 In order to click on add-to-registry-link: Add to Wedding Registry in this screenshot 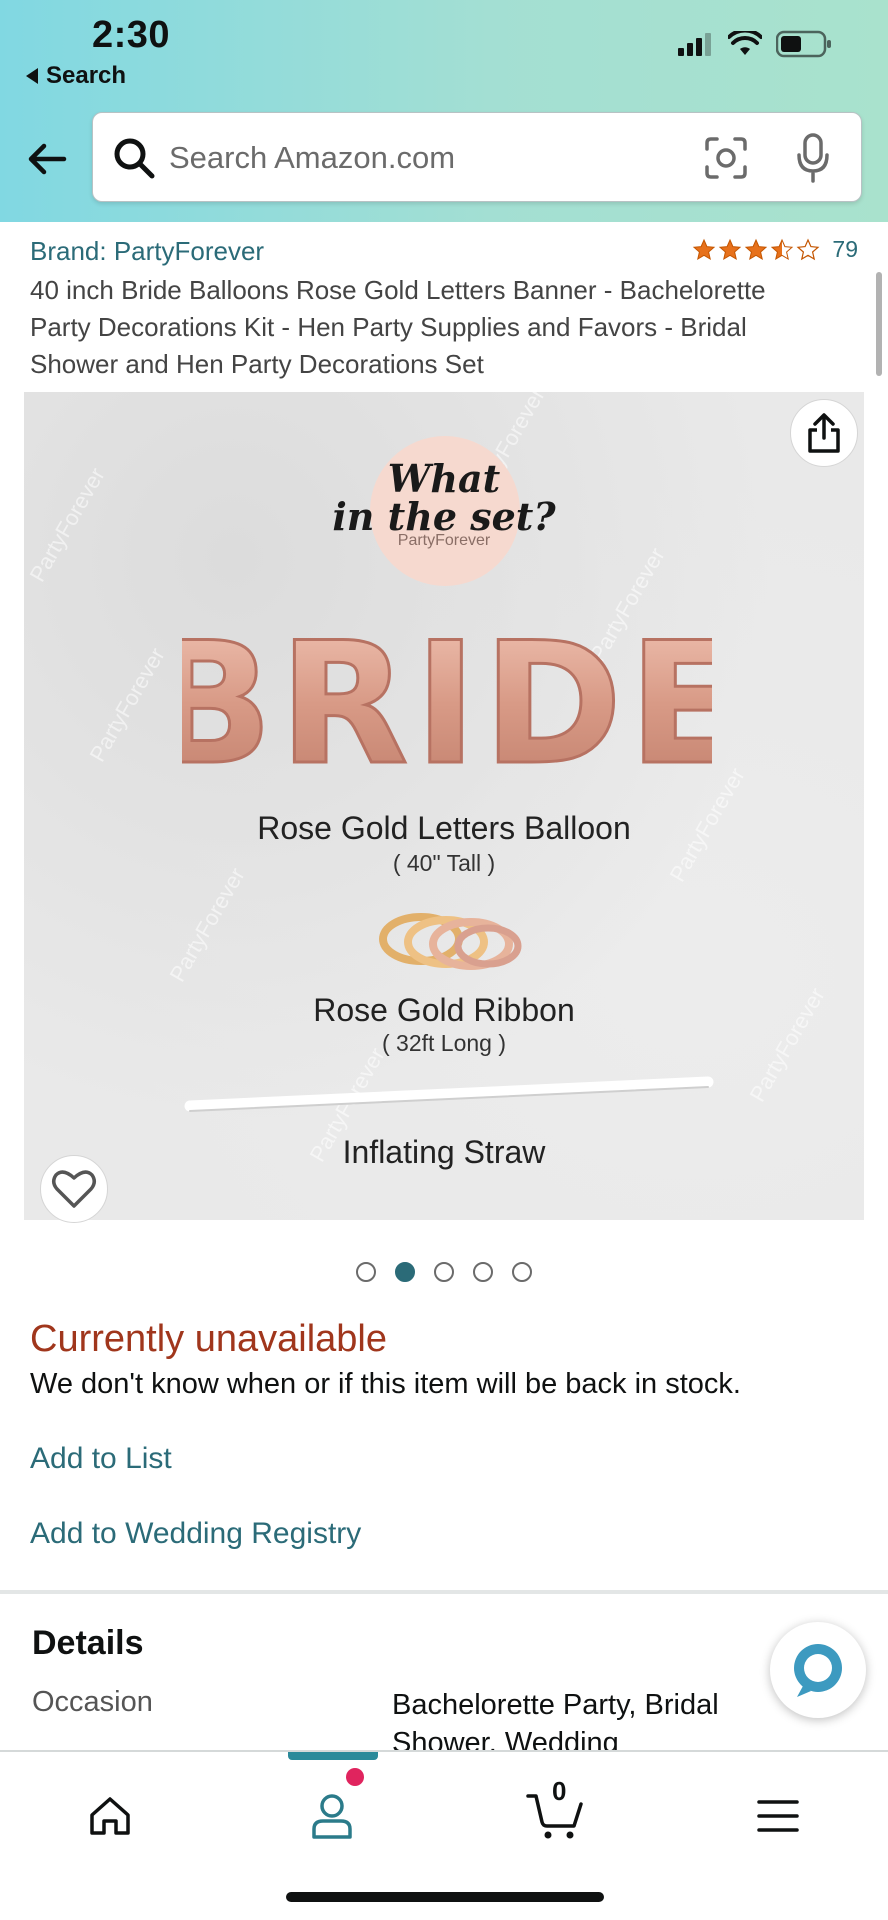, I will do `click(195, 1534)`.